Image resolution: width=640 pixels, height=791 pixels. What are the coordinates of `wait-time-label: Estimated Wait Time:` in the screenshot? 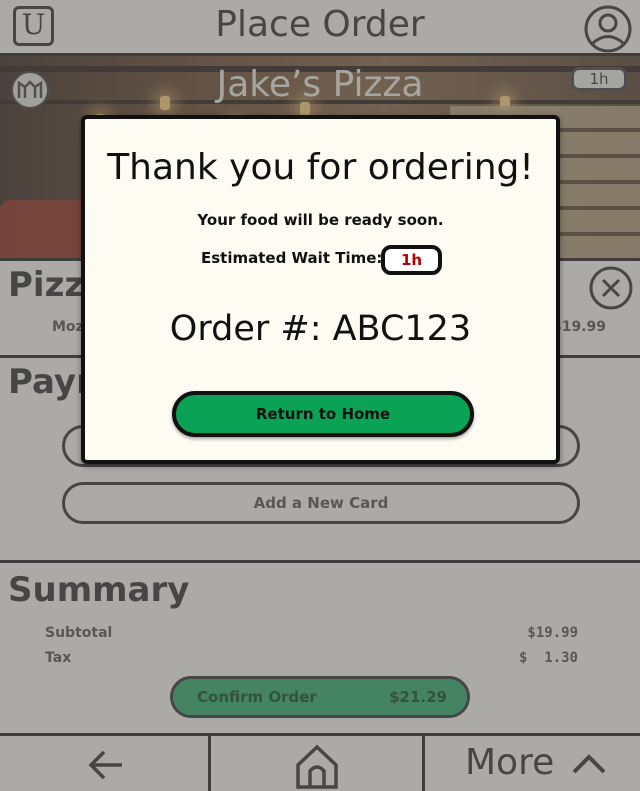 It's located at (292, 258).